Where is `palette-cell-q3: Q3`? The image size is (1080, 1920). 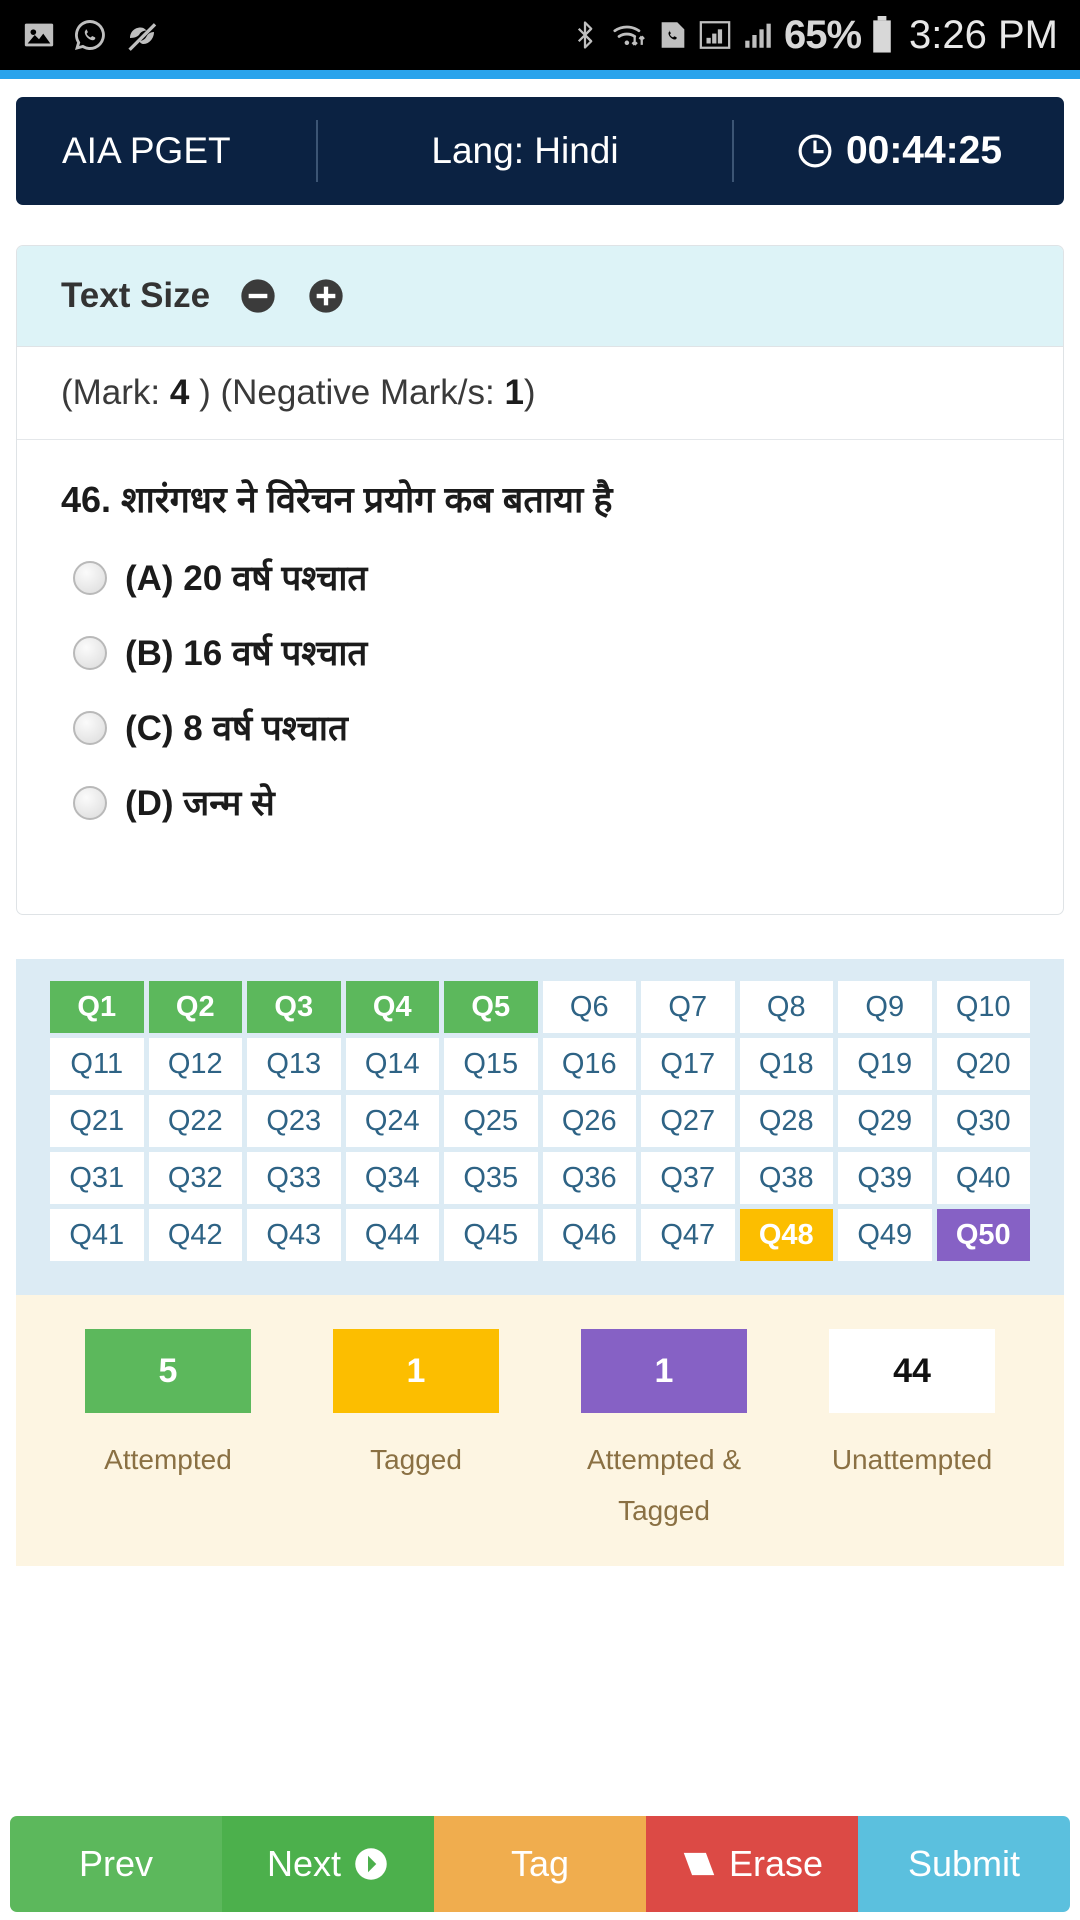 palette-cell-q3: Q3 is located at coordinates (294, 1007).